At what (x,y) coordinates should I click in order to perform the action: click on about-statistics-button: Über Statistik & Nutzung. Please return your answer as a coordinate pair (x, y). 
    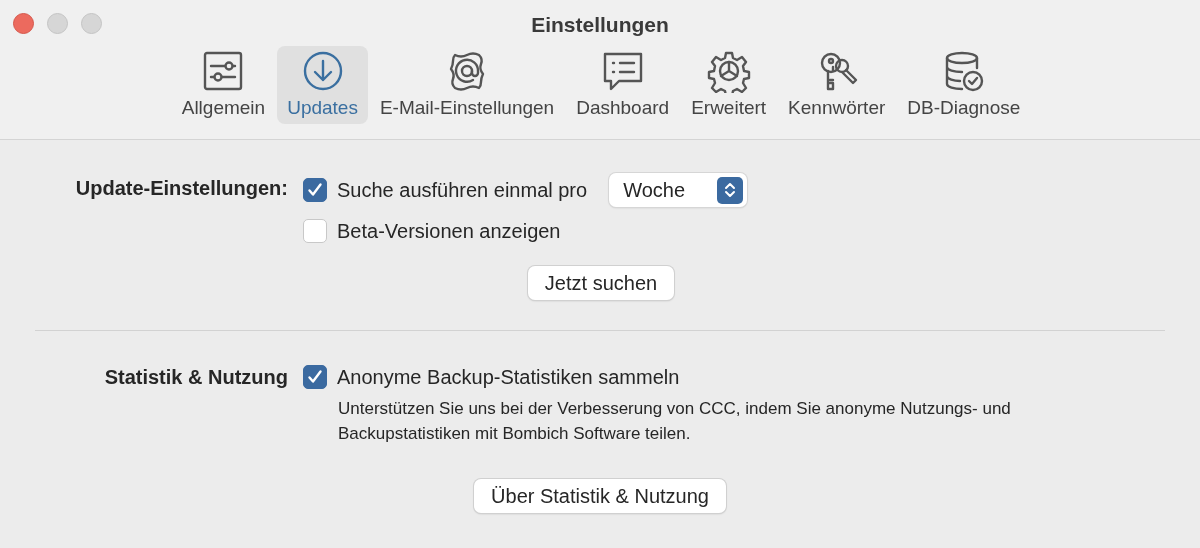
    Looking at the image, I should click on (600, 496).